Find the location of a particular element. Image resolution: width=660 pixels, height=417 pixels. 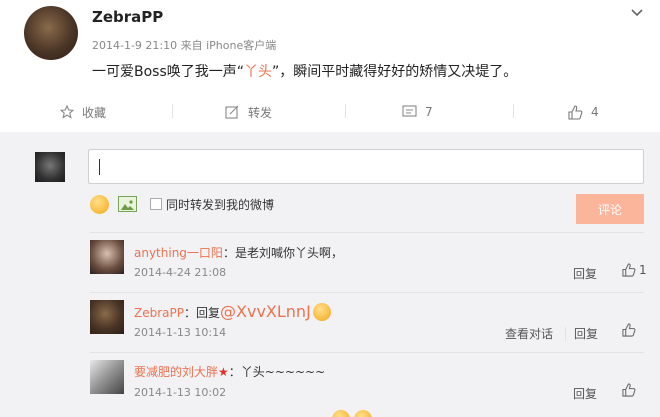

comment-time: 2014-1-13 10:02 is located at coordinates (180, 392).